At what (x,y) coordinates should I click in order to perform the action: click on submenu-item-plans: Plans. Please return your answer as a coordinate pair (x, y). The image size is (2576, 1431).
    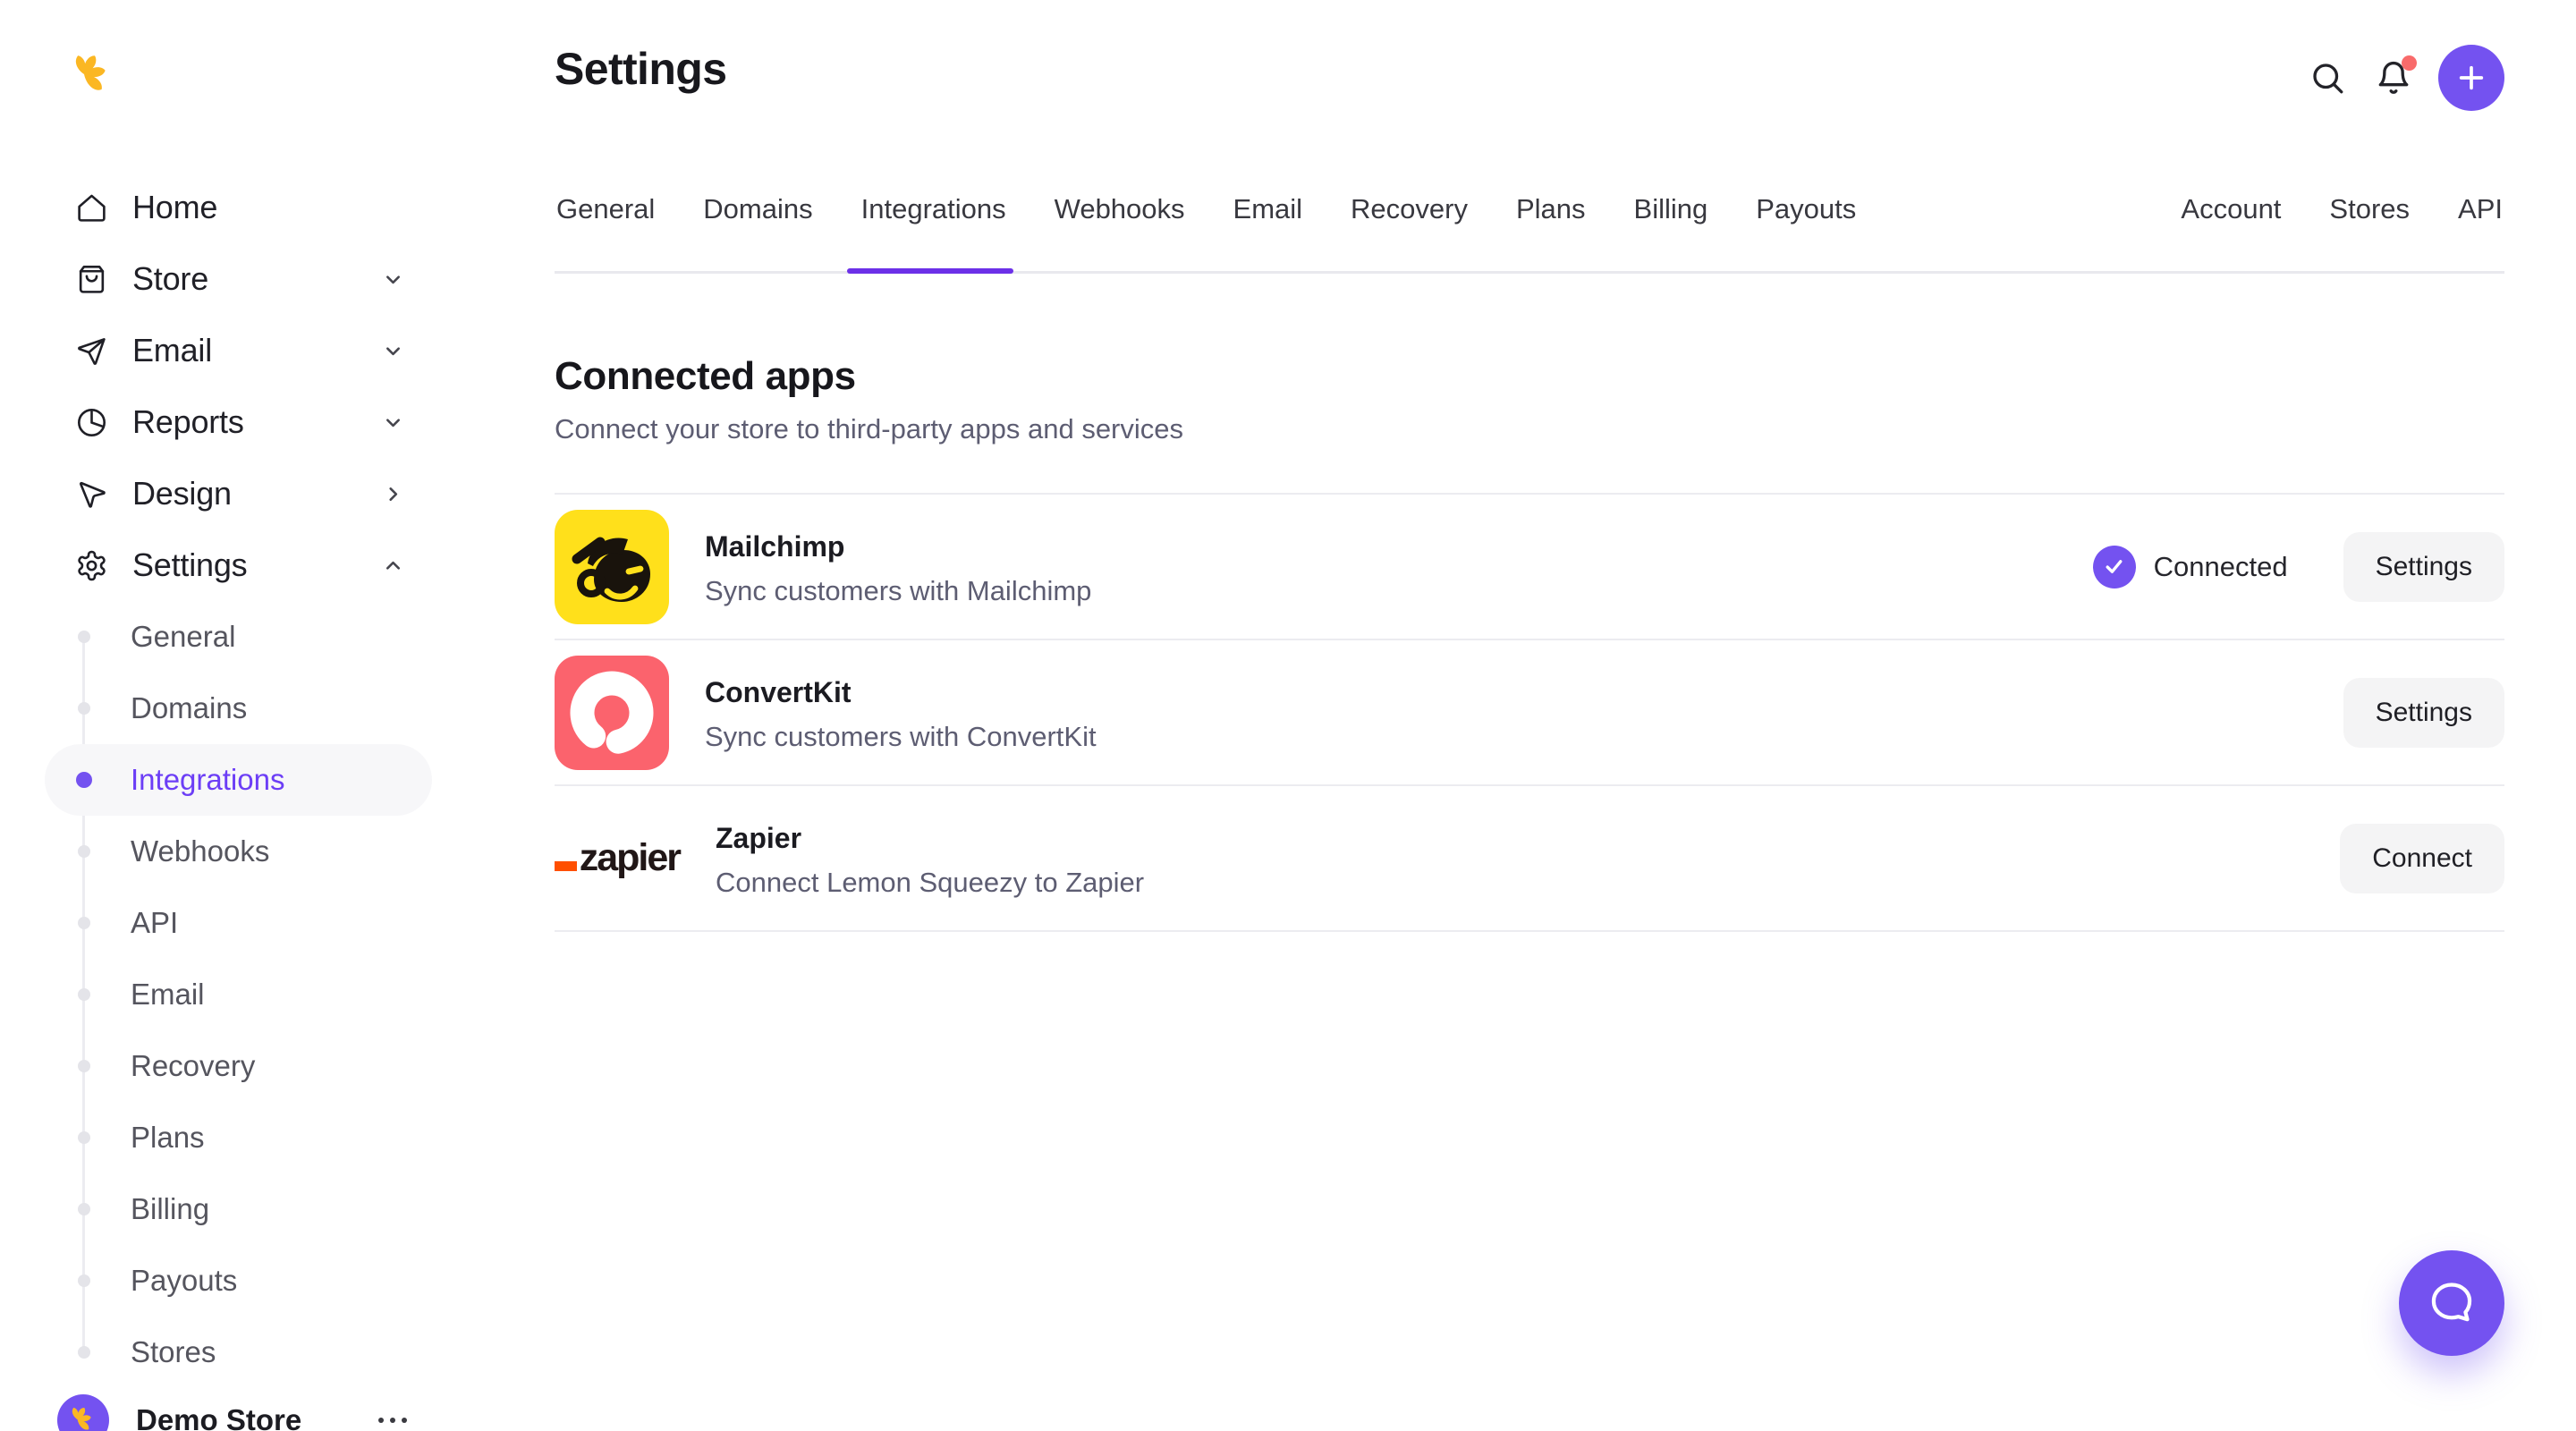
    Looking at the image, I should click on (238, 1138).